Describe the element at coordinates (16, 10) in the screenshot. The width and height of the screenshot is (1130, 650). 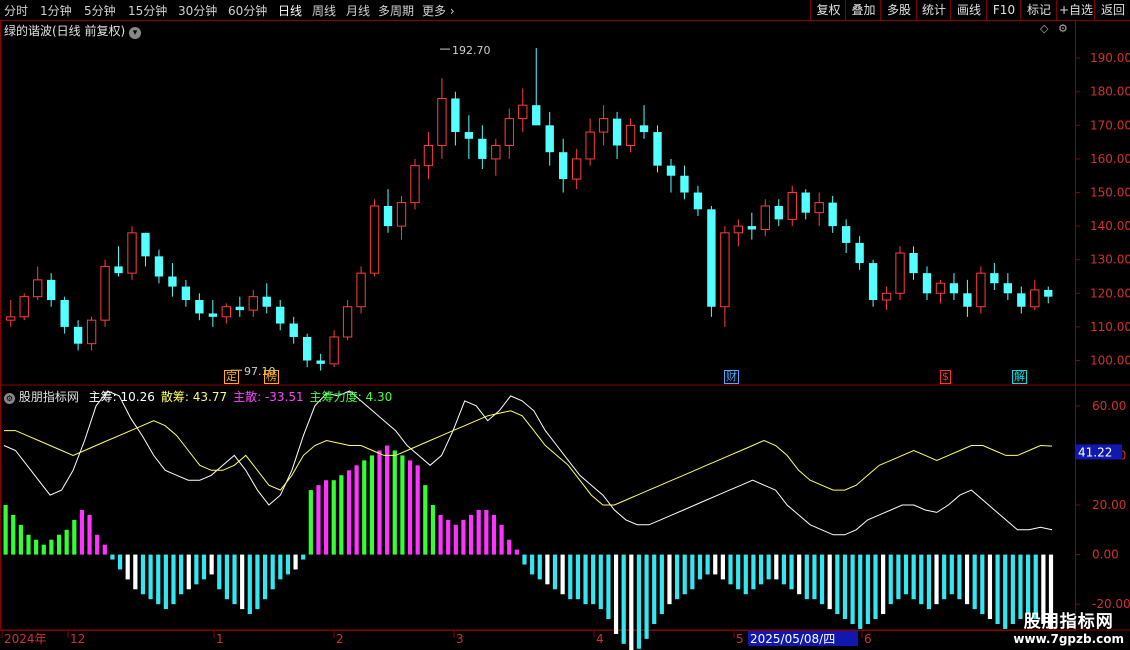
I see `tab-period-0: 分时` at that location.